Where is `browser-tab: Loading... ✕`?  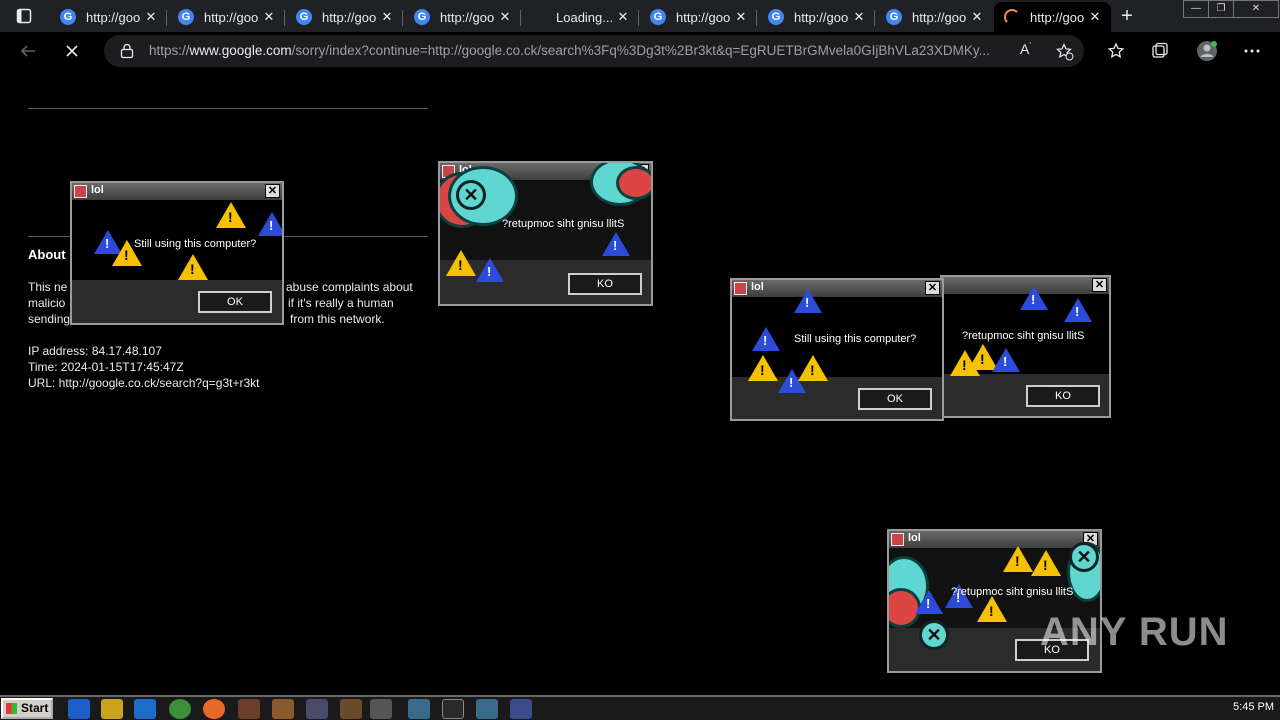
browser-tab: Loading... ✕ is located at coordinates (580, 17).